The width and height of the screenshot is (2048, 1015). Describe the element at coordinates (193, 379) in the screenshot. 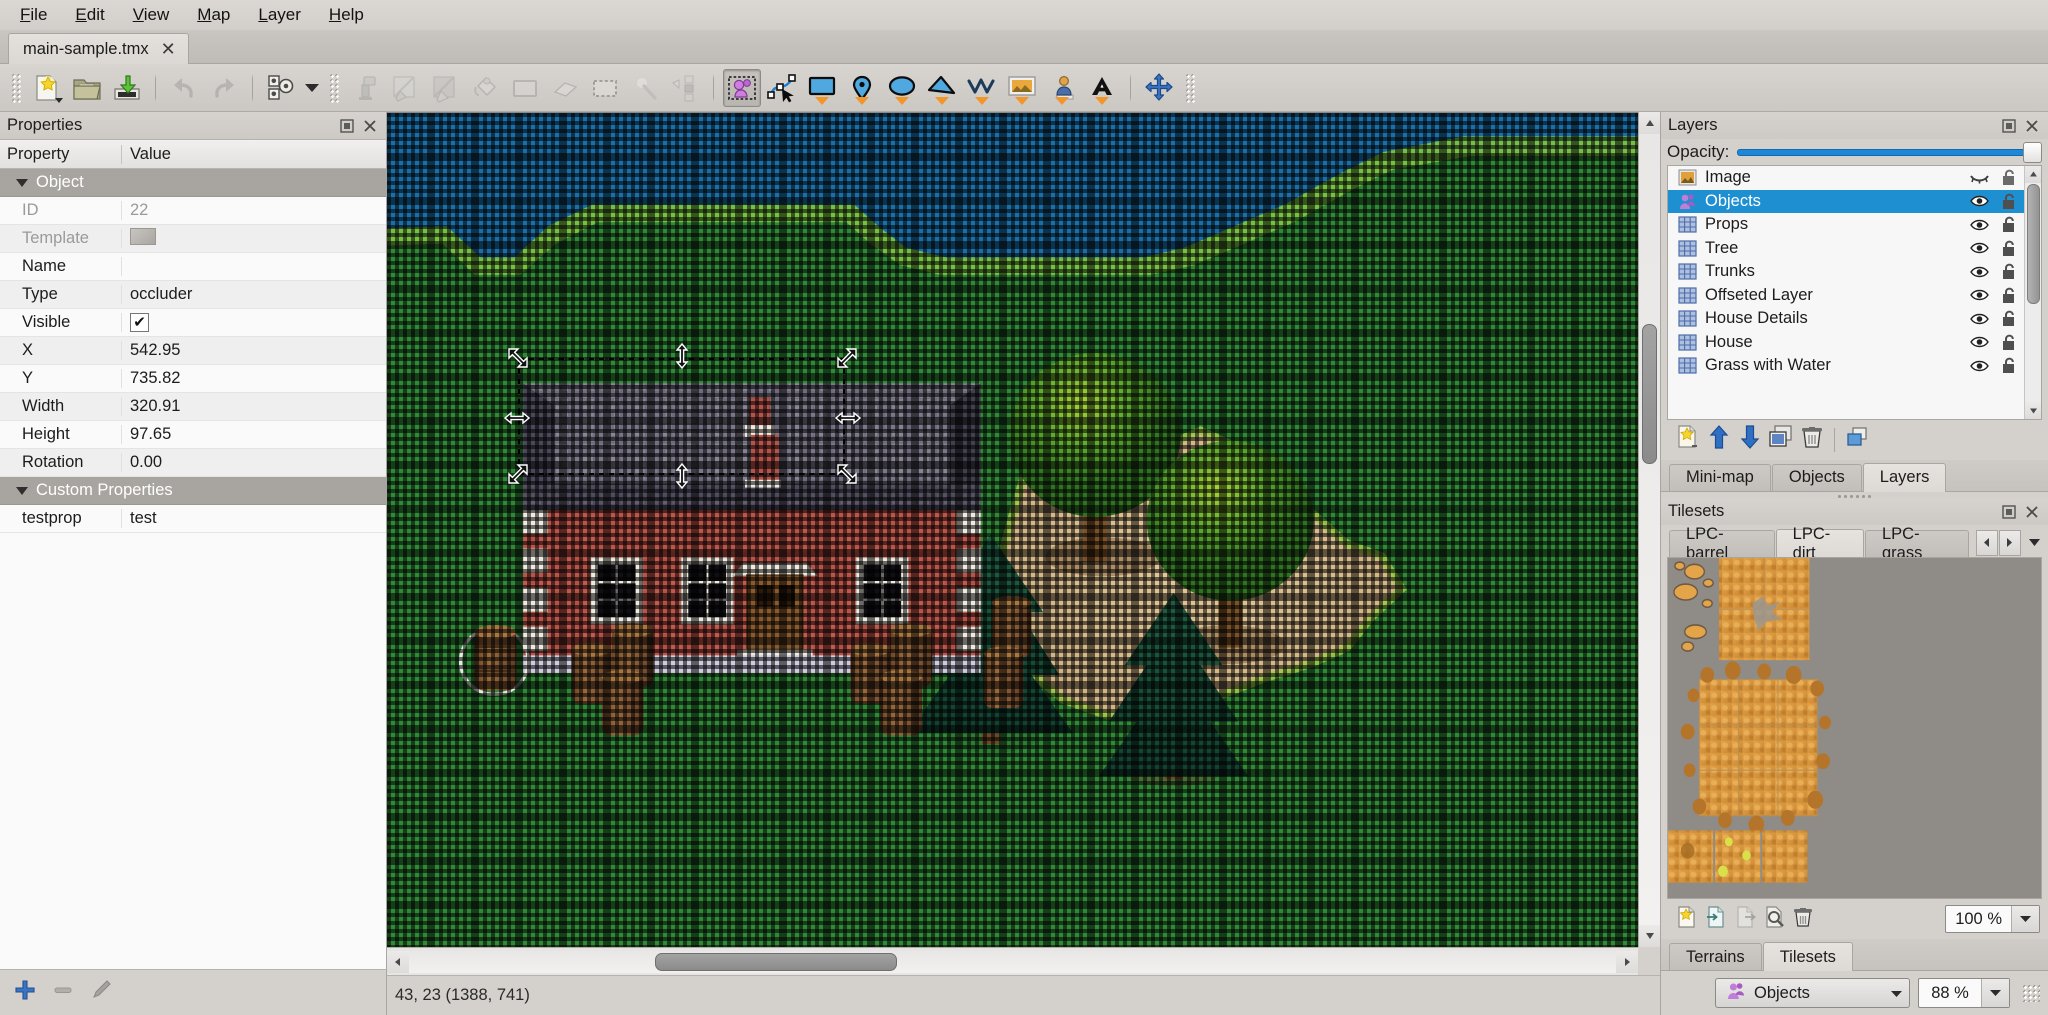

I see `property-row-y: Y 735.82` at that location.